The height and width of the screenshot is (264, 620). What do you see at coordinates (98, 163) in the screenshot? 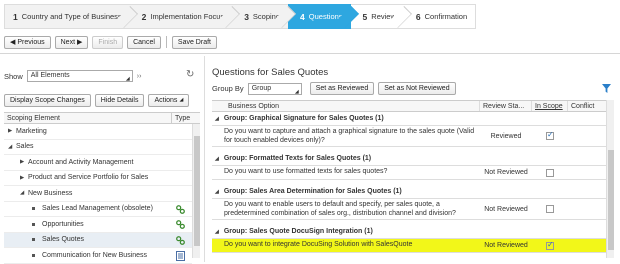
I see `tree-row: ▶ Account and Activity Management` at bounding box center [98, 163].